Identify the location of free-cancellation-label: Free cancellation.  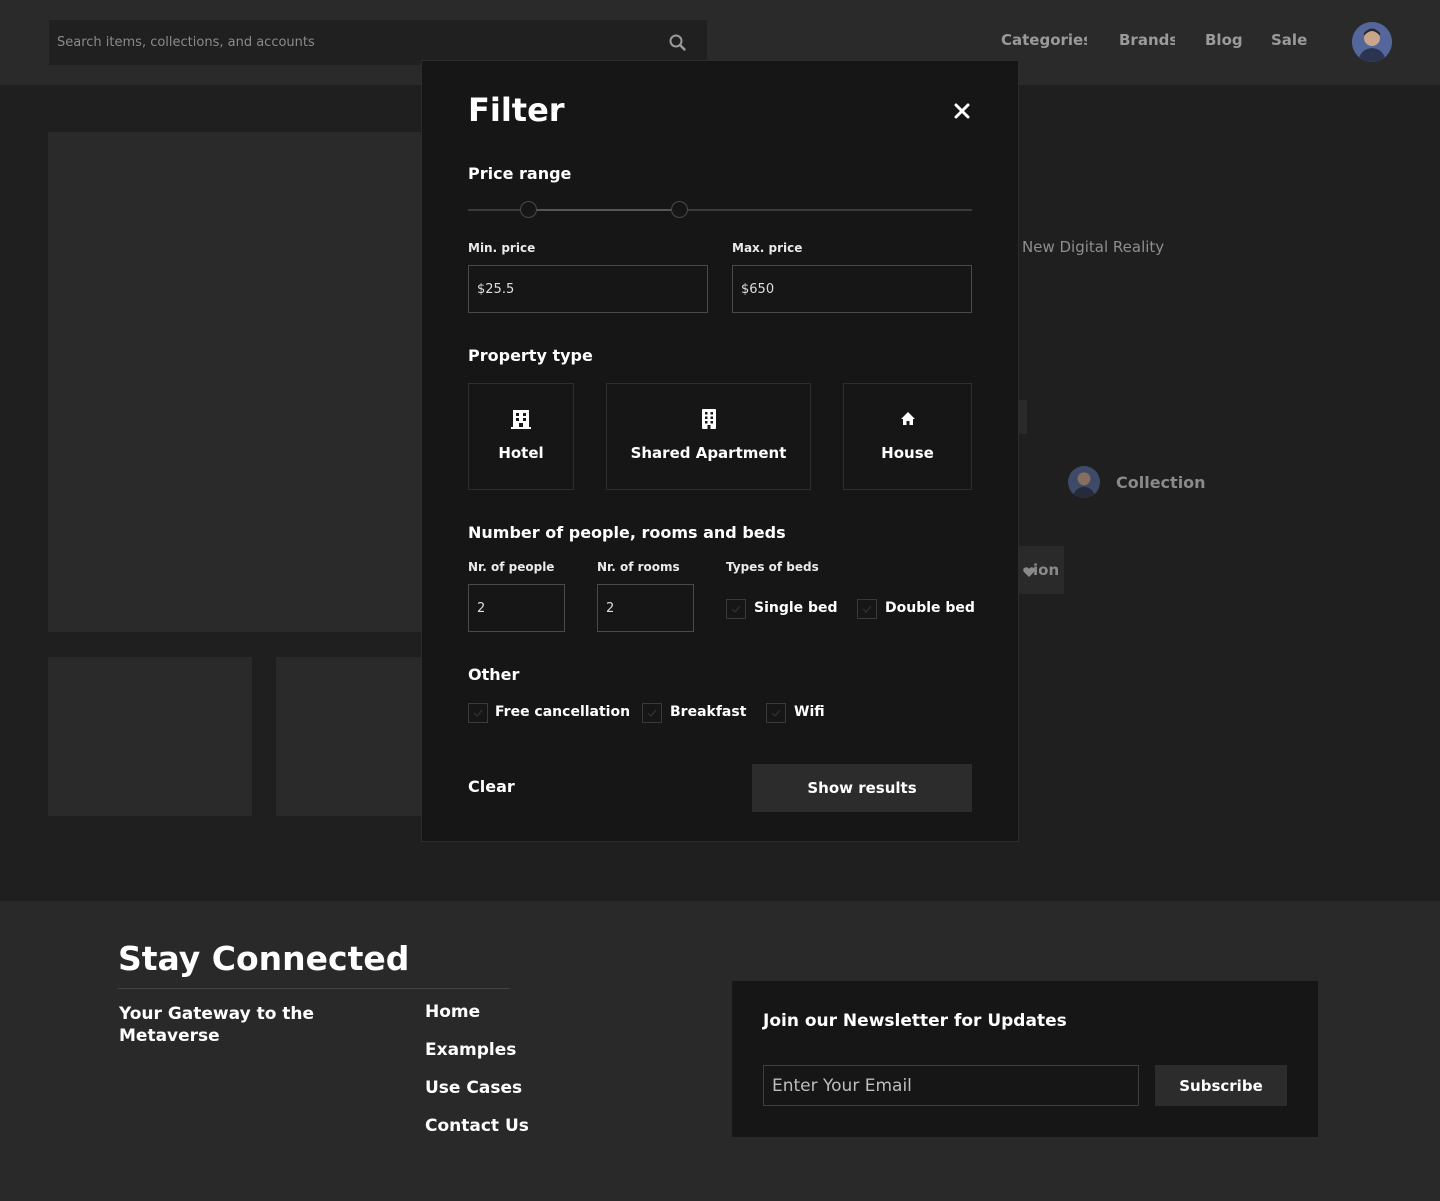
(563, 712).